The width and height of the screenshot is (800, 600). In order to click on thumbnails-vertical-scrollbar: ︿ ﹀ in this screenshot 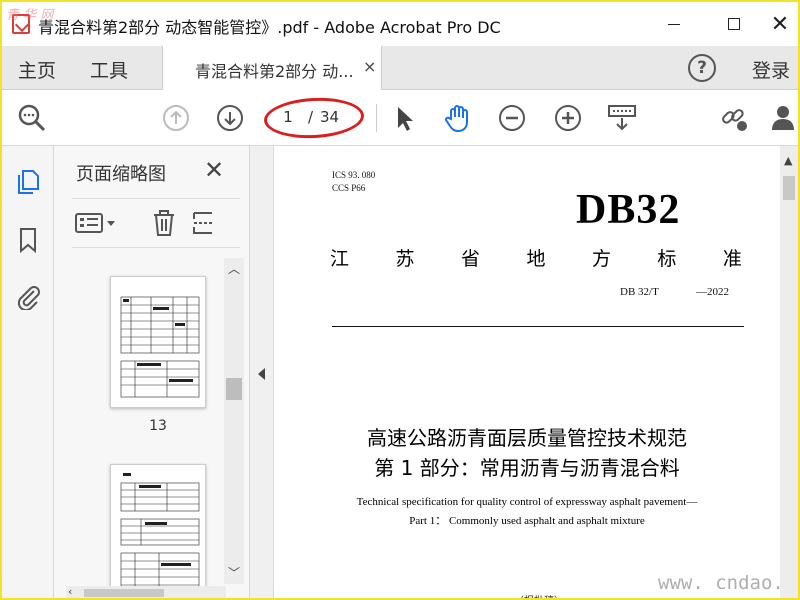, I will do `click(234, 421)`.